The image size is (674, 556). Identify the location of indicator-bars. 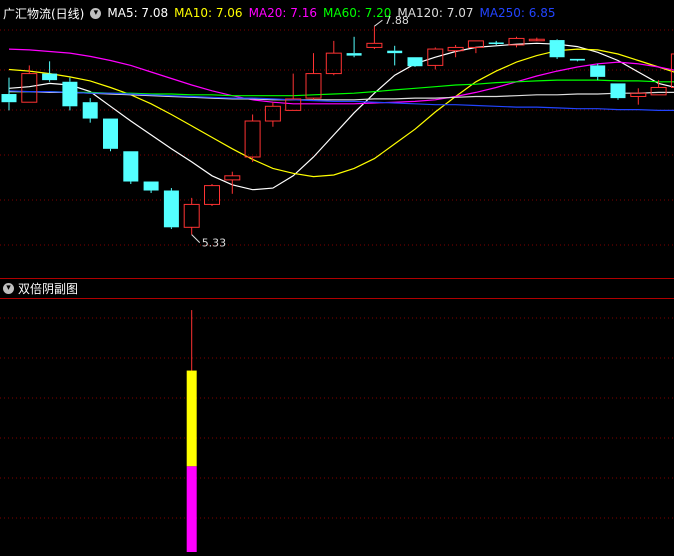
(191, 431).